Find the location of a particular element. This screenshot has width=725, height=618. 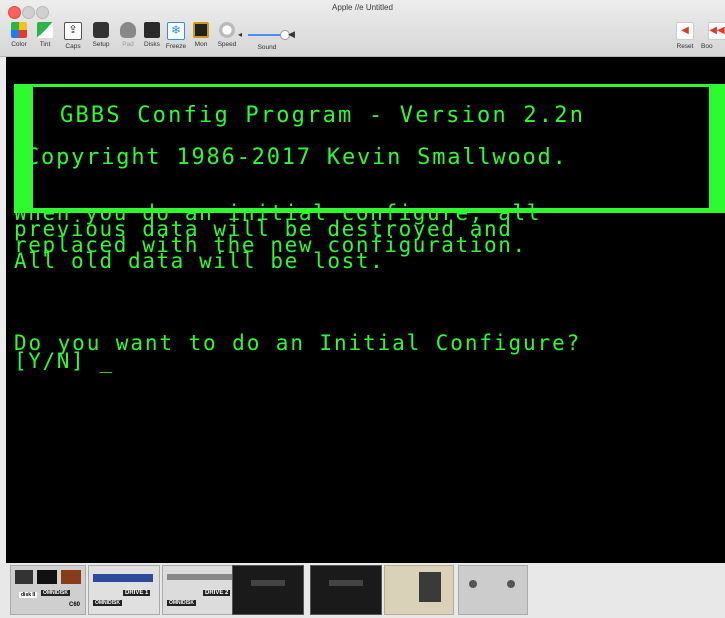

sound-slider: ◂ ◀ is located at coordinates (266, 34).